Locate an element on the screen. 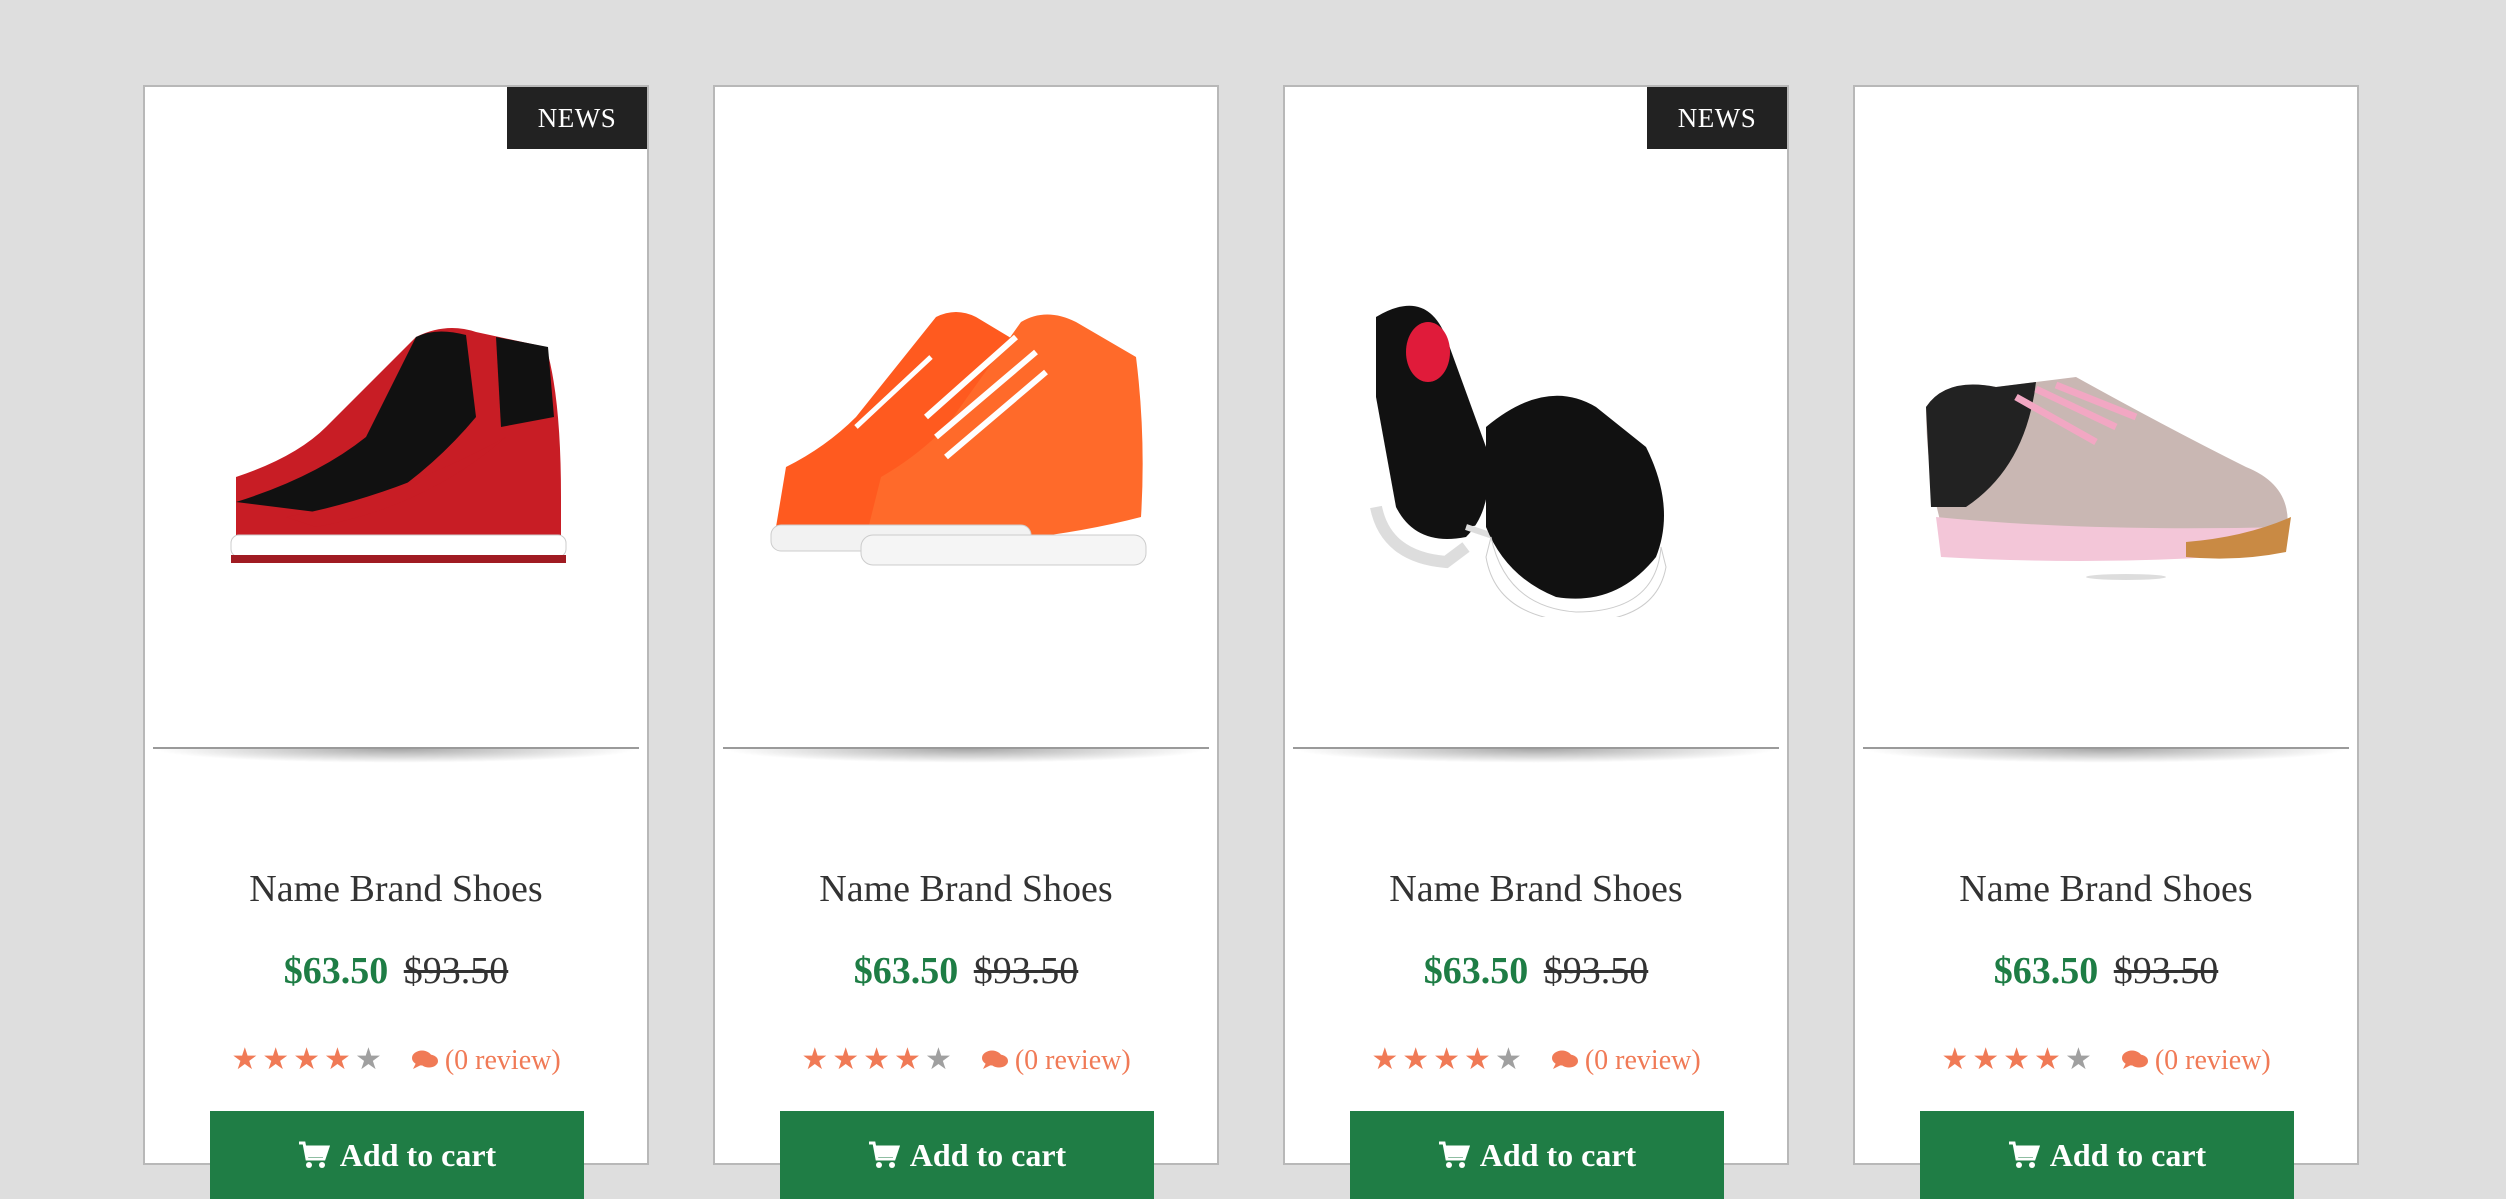 Image resolution: width=2506 pixels, height=1199 pixels. sneaker-black-white-icon is located at coordinates (1518, 461).